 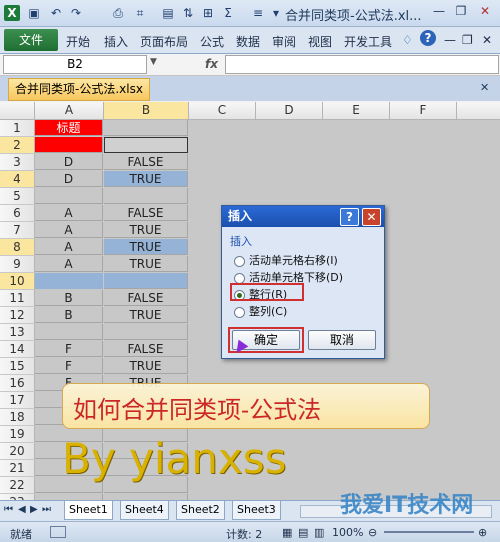 I want to click on first-sheet-icon: ⏮, so click(x=8, y=509).